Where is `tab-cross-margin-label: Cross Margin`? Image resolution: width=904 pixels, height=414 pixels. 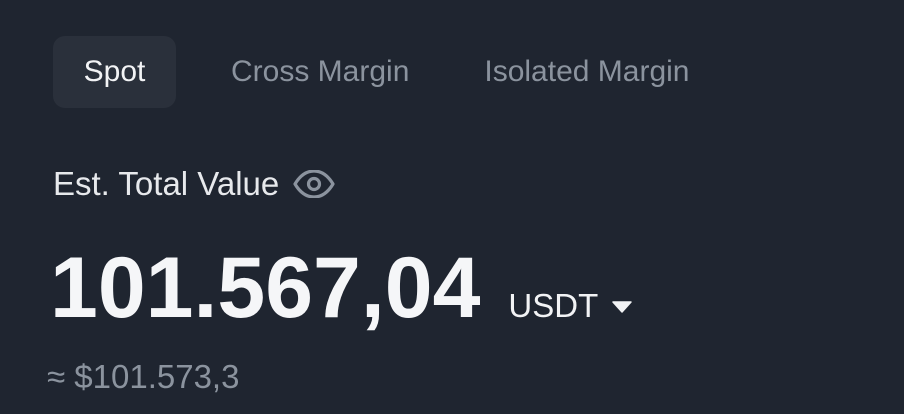 tab-cross-margin-label: Cross Margin is located at coordinates (320, 71).